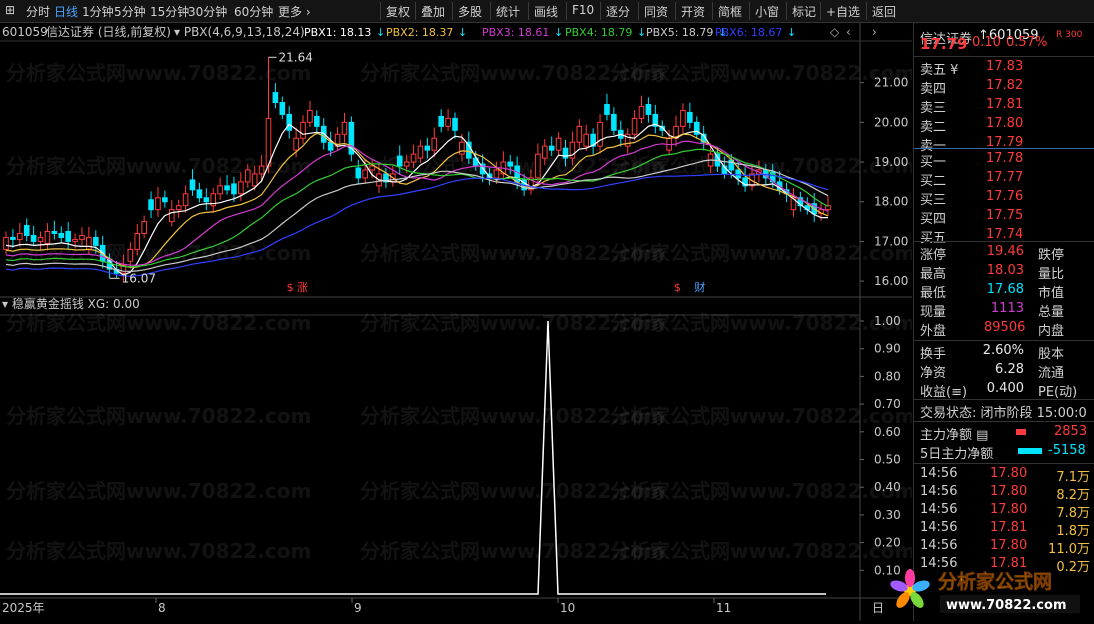  What do you see at coordinates (939, 545) in the screenshot?
I see `tick-time-4: 14:56` at bounding box center [939, 545].